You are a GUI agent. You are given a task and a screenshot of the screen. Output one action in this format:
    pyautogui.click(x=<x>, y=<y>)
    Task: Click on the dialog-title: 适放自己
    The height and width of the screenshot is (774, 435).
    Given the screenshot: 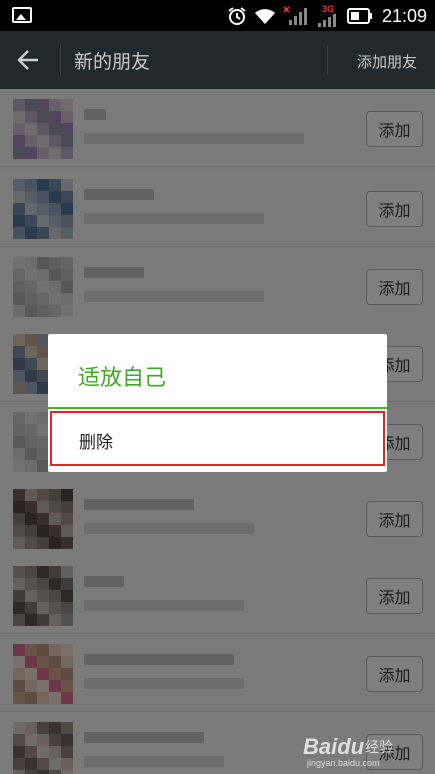 What is the action you would take?
    pyautogui.click(x=122, y=378)
    